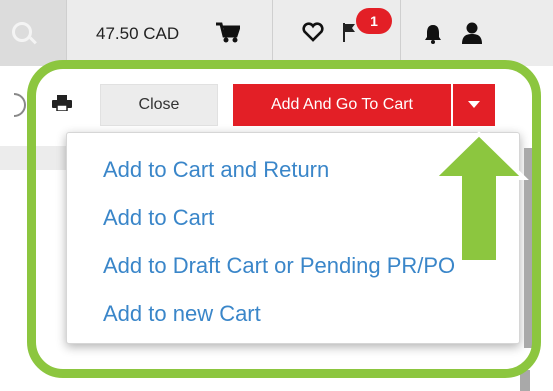  I want to click on search-button, so click(33, 33).